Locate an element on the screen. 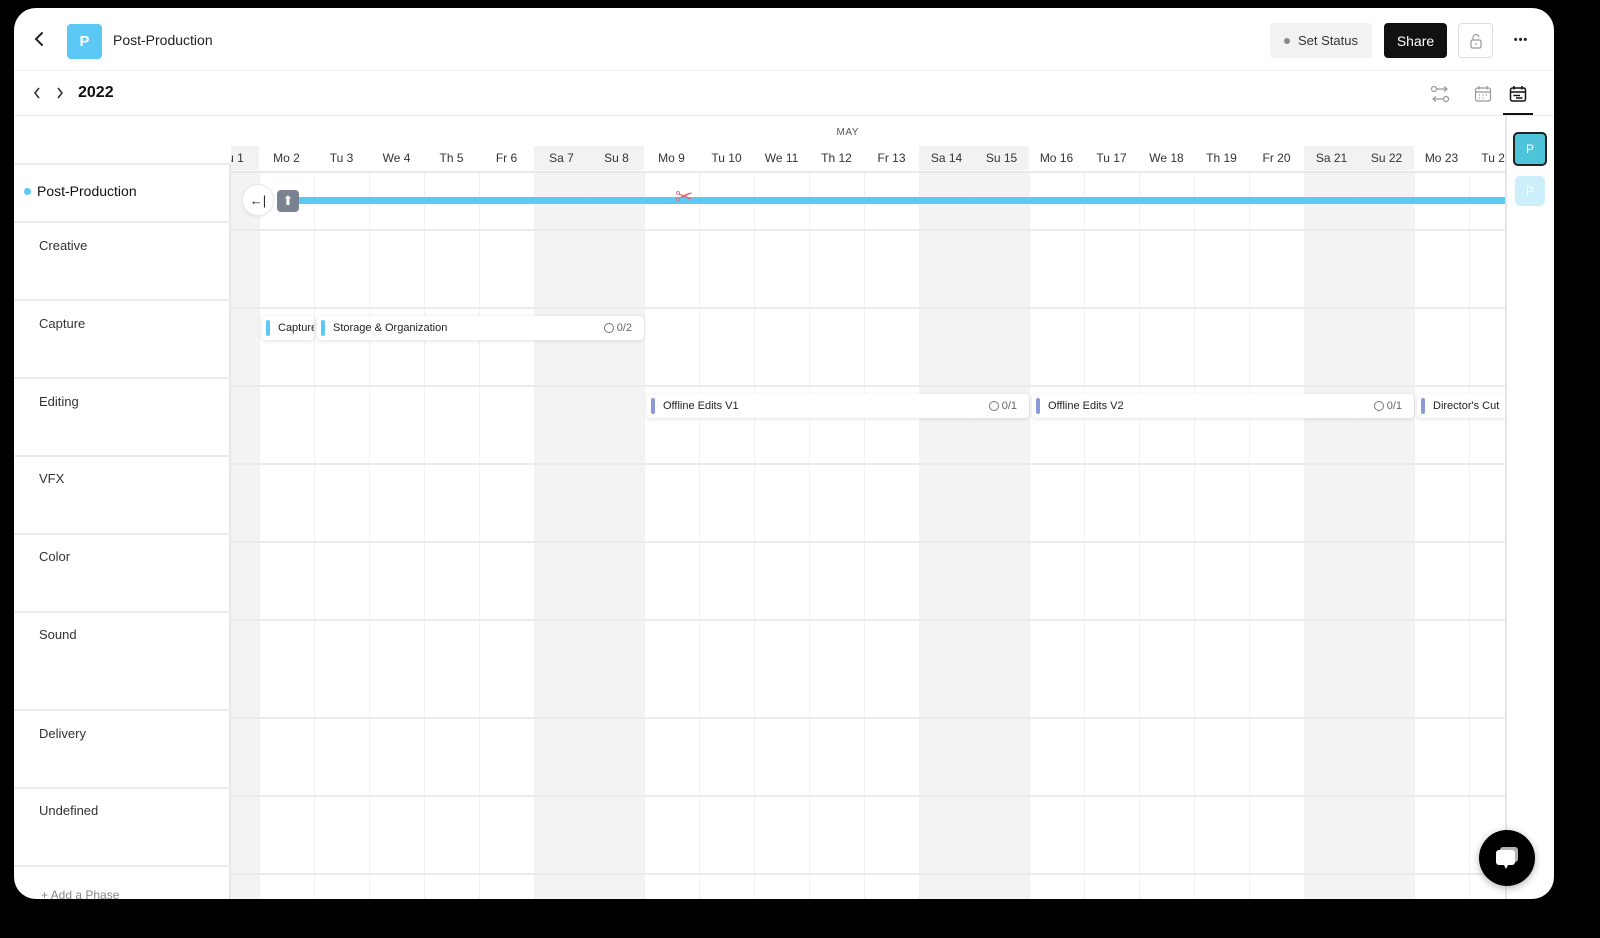 This screenshot has height=938, width=1600. header-divider is located at coordinates (868, 172).